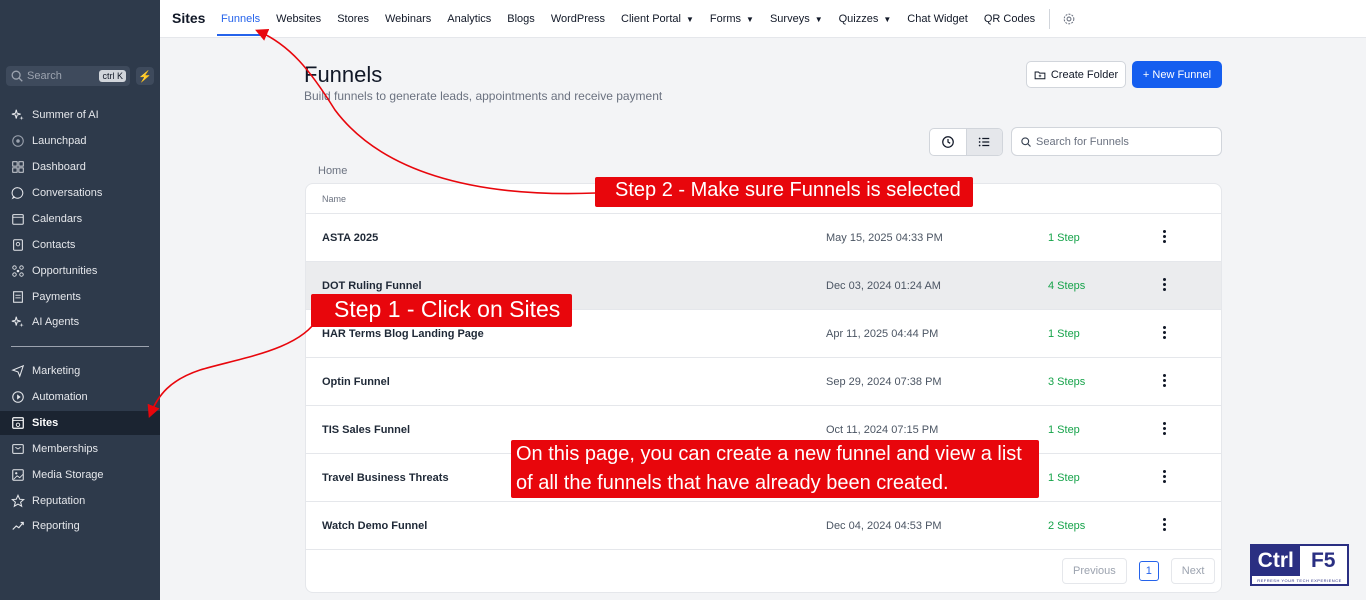  Describe the element at coordinates (80, 423) in the screenshot. I see `sidebar-item-sites: Sites` at that location.